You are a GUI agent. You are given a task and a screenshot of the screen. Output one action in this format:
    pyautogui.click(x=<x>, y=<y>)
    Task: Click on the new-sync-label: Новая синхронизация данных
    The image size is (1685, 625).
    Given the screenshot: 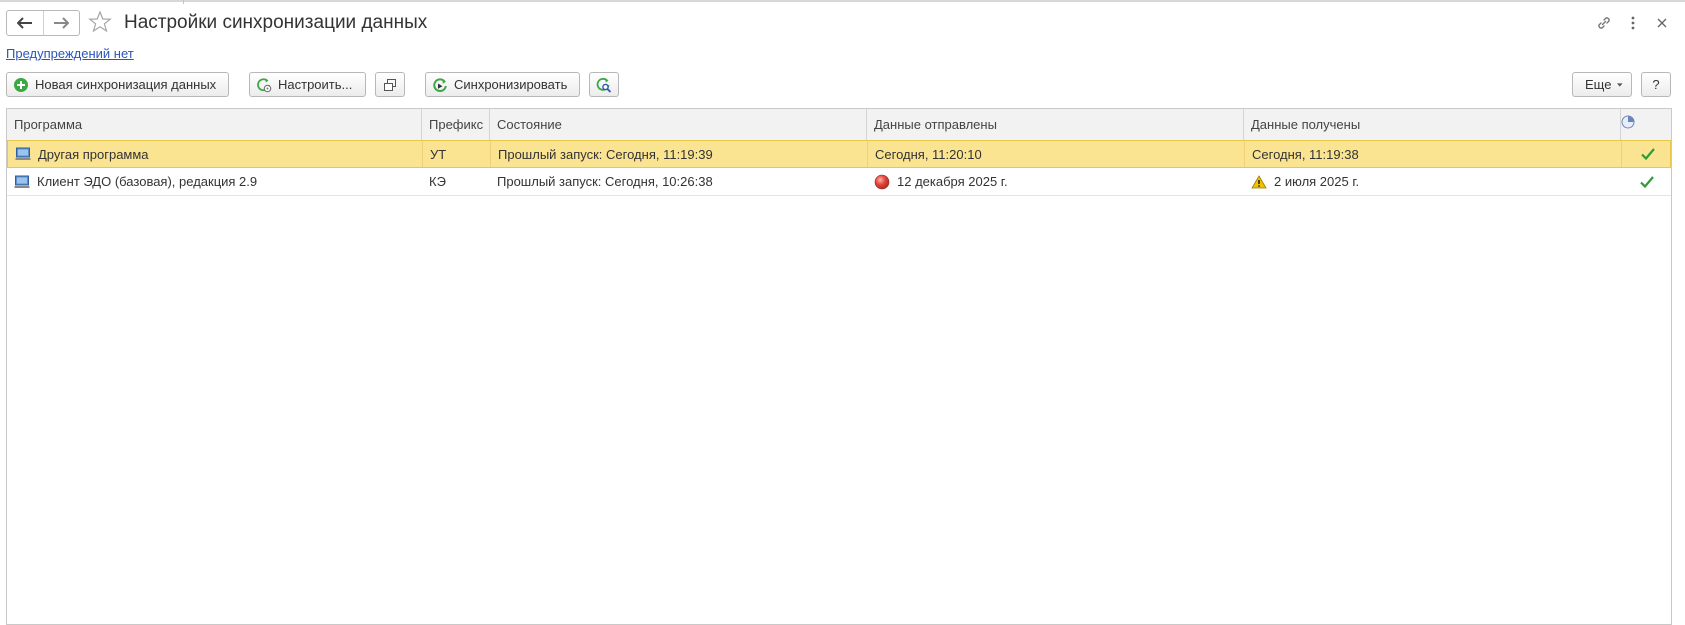 What is the action you would take?
    pyautogui.click(x=126, y=84)
    